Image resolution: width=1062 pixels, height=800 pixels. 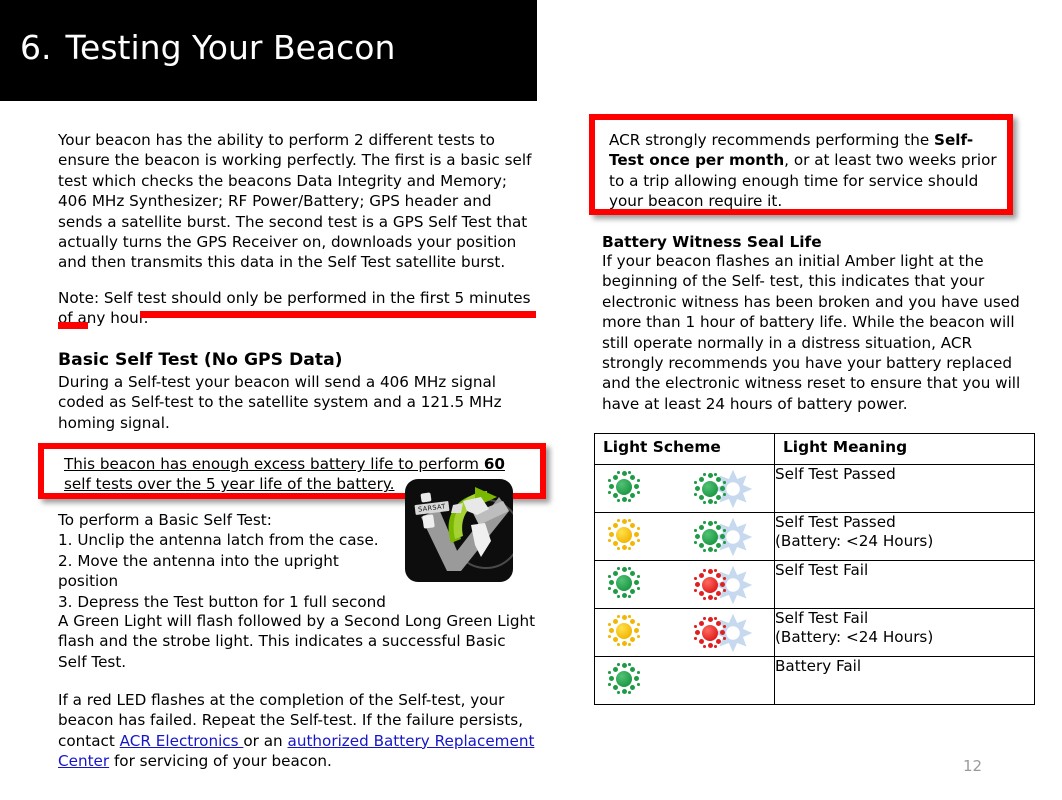 I want to click on column-header-light-meaning: Light Meaning, so click(x=904, y=449).